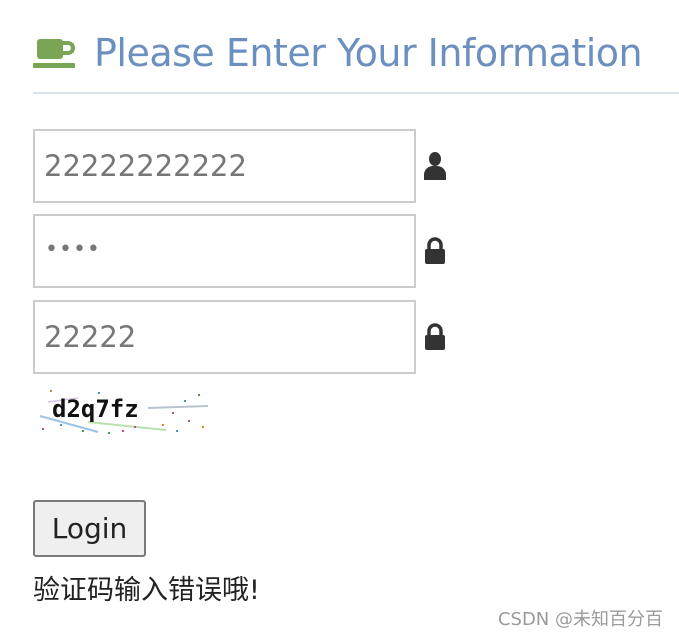  Describe the element at coordinates (73, 249) in the screenshot. I see `password-masked-value: ••••` at that location.